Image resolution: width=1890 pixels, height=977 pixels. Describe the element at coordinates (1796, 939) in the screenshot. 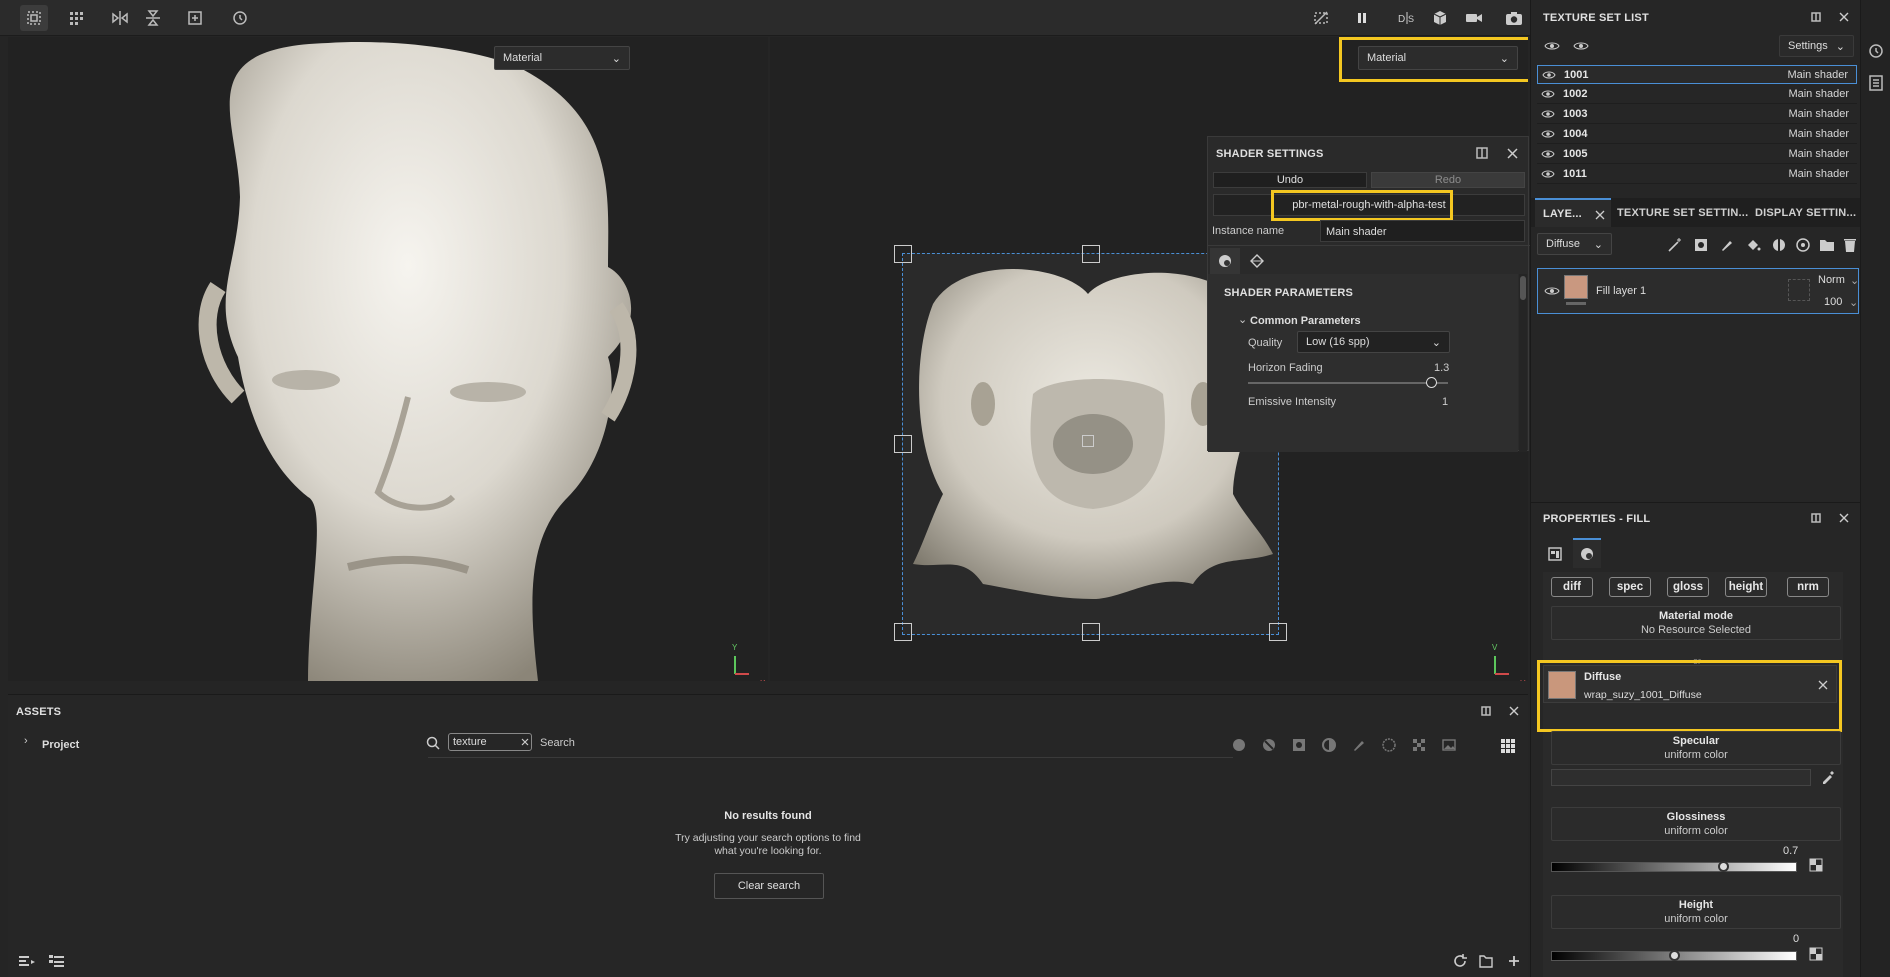

I see `height-number: 0` at that location.